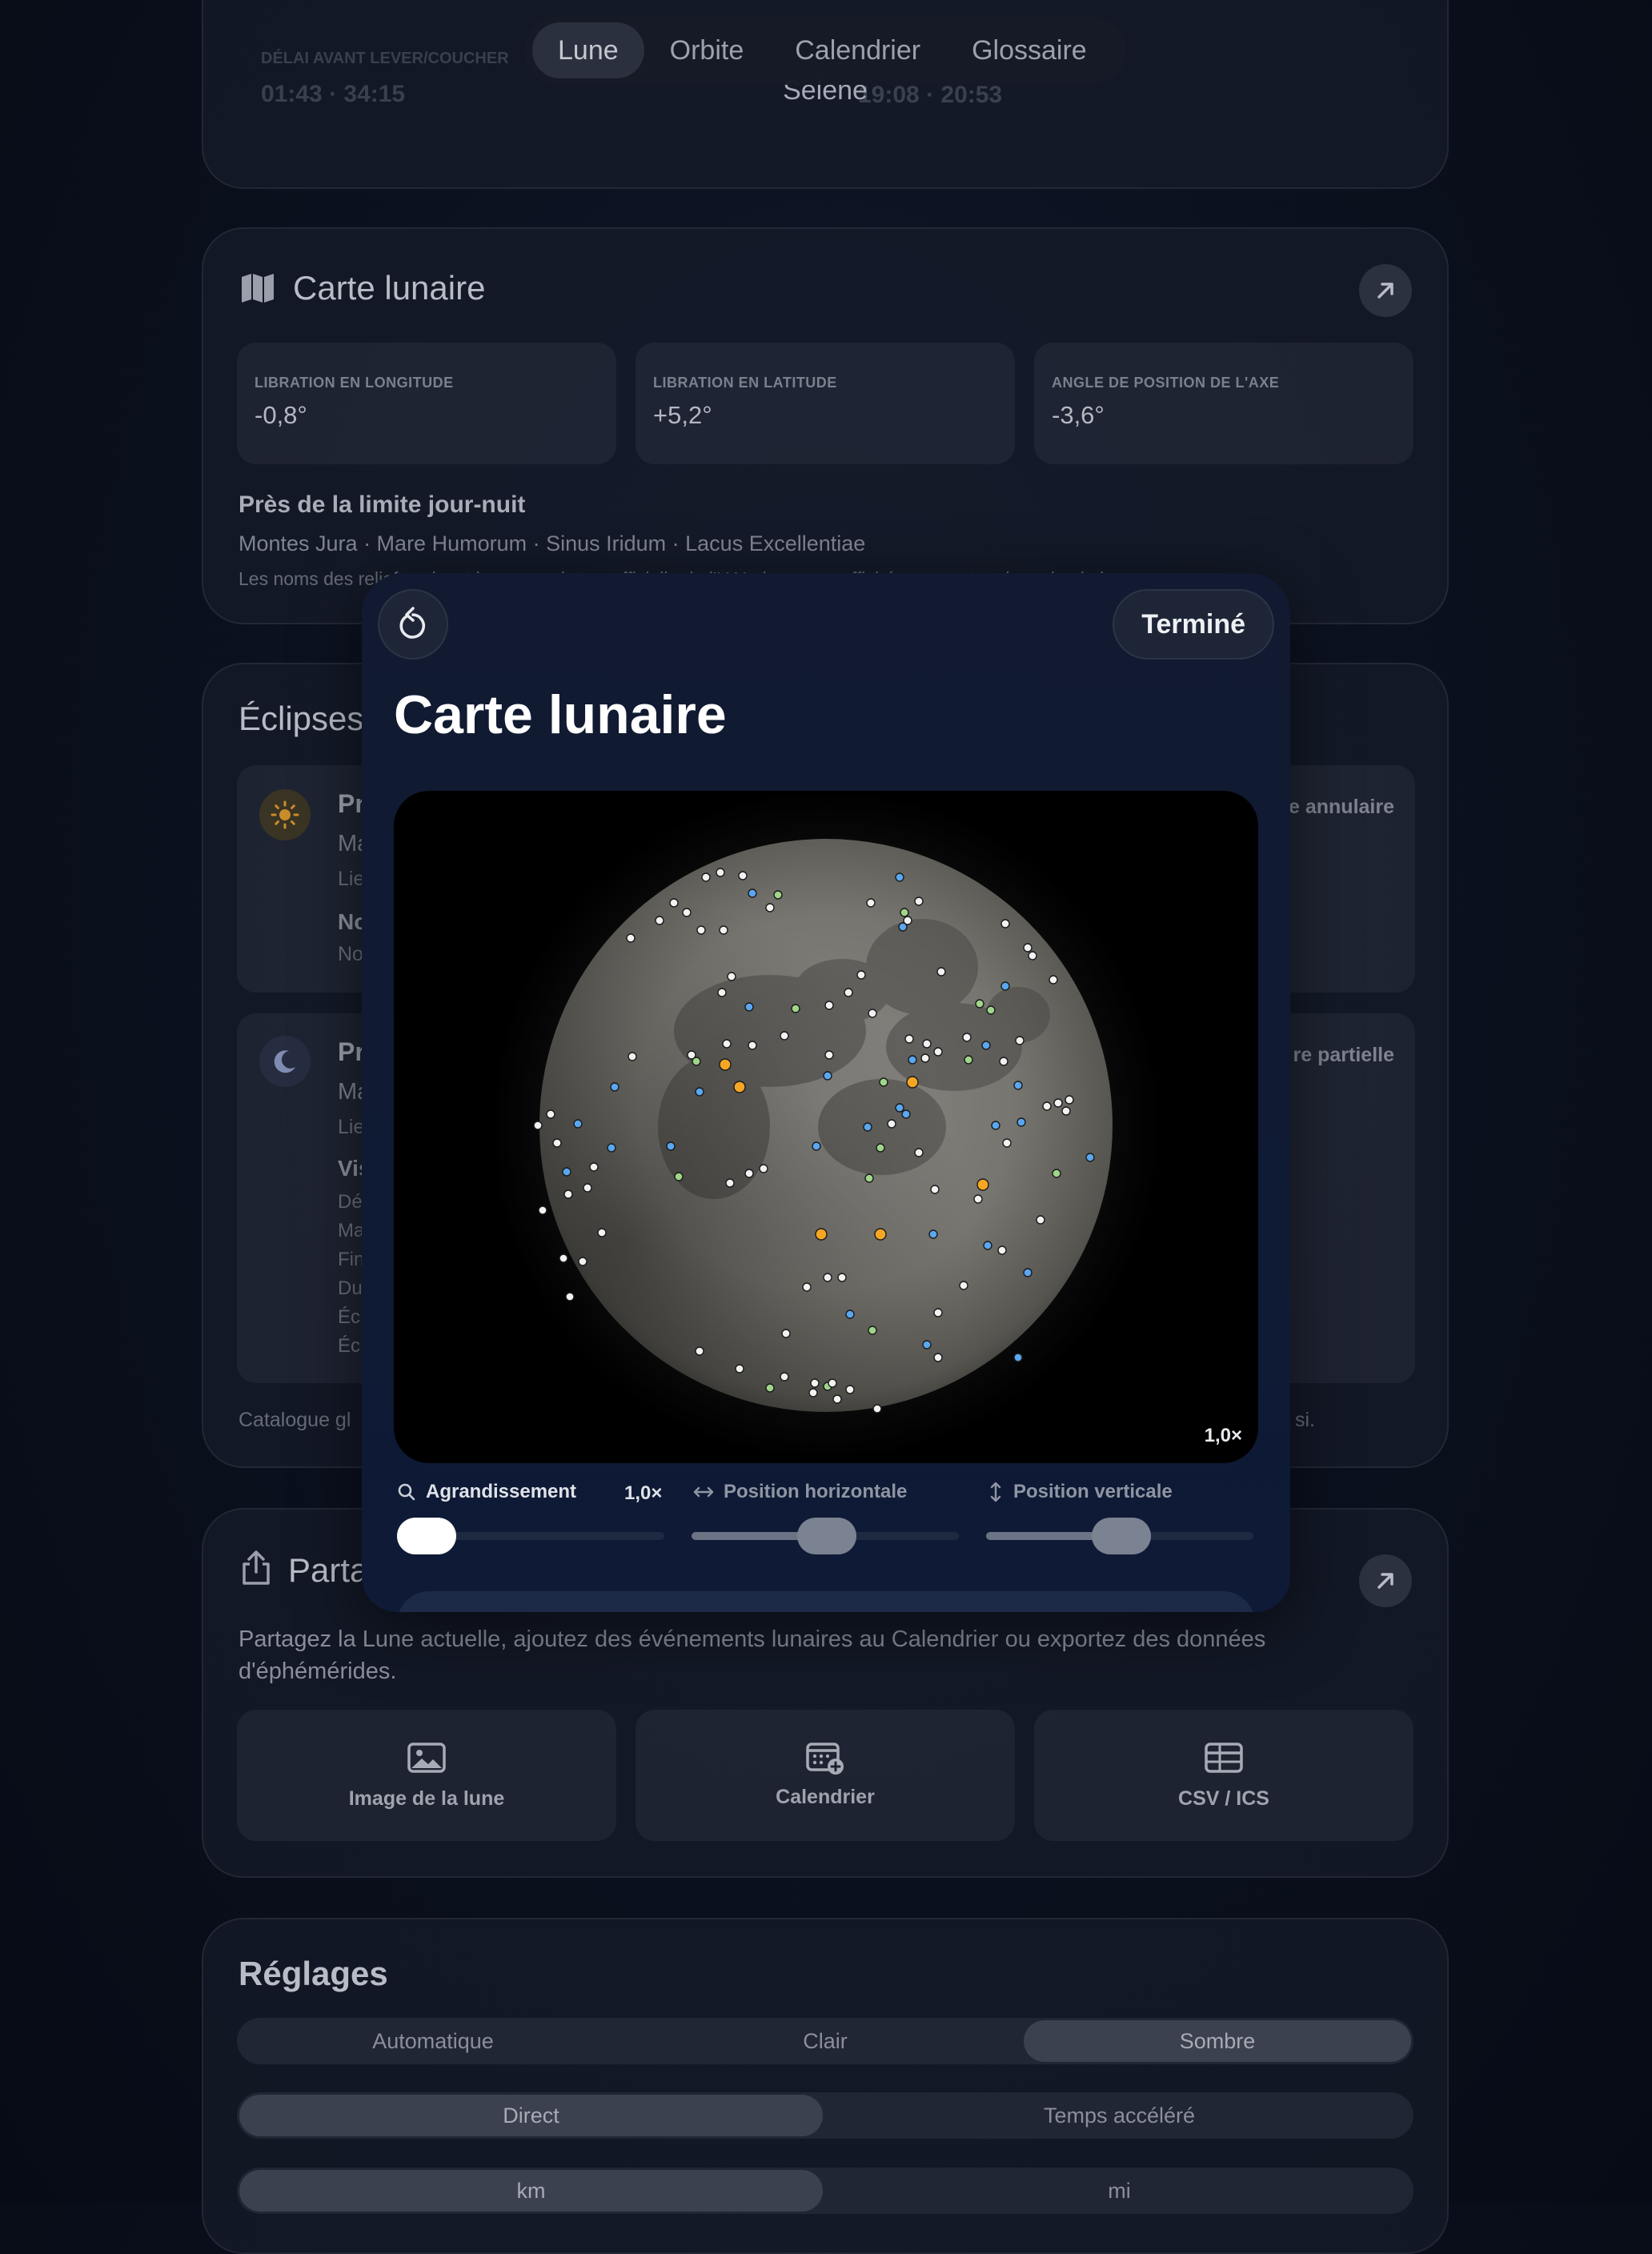 This screenshot has height=2254, width=1652. I want to click on reset-view-button, so click(413, 625).